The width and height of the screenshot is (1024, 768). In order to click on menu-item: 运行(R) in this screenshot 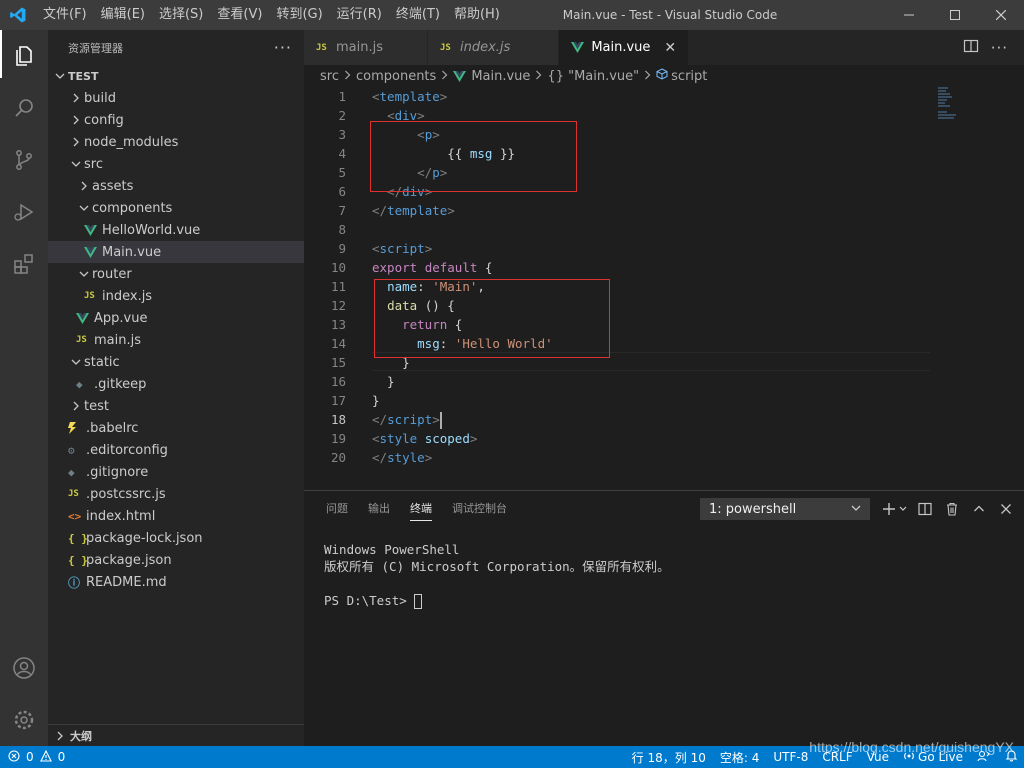, I will do `click(359, 15)`.